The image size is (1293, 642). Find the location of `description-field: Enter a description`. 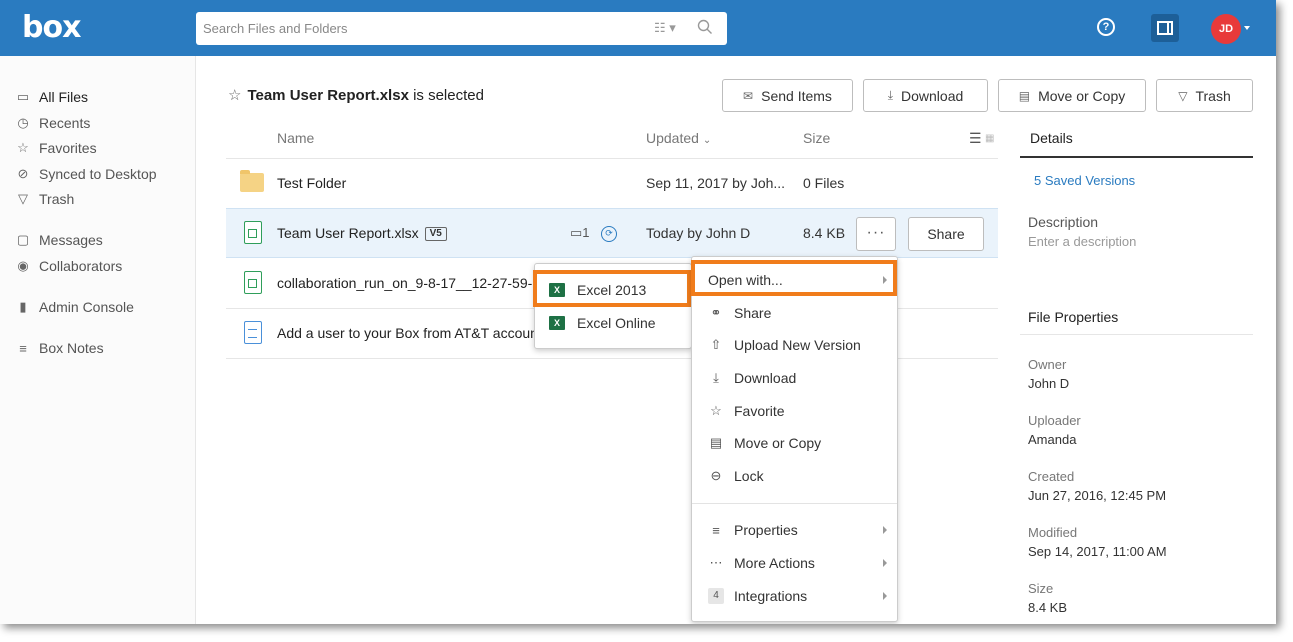

description-field: Enter a description is located at coordinates (1082, 241).